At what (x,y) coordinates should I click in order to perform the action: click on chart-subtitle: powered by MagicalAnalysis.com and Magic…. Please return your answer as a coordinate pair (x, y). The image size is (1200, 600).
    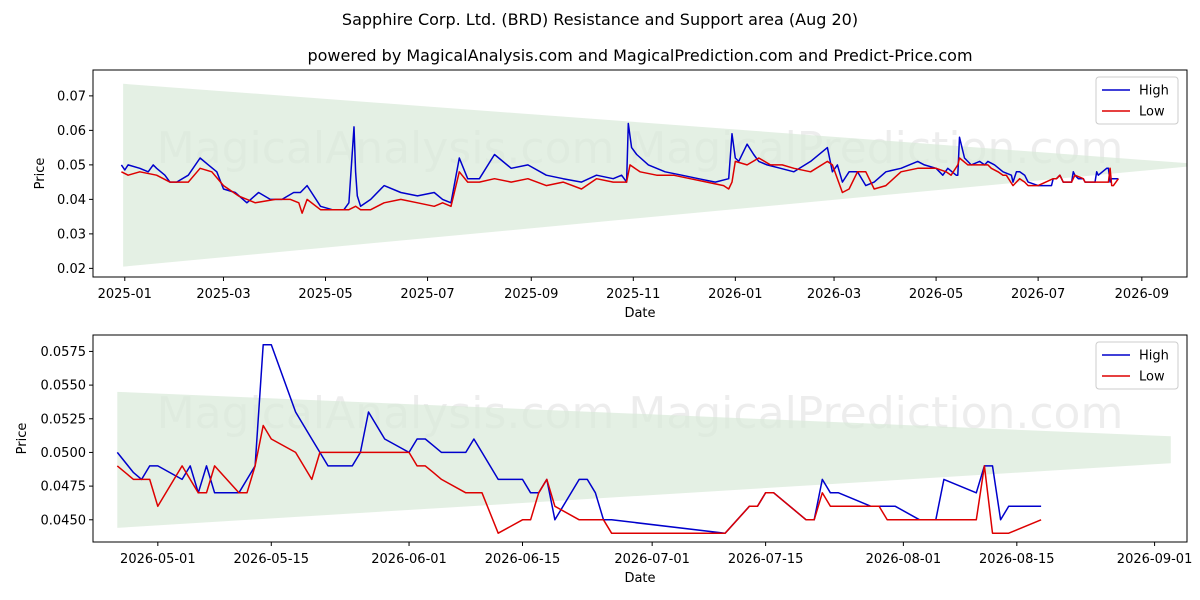
    Looking at the image, I should click on (639, 55).